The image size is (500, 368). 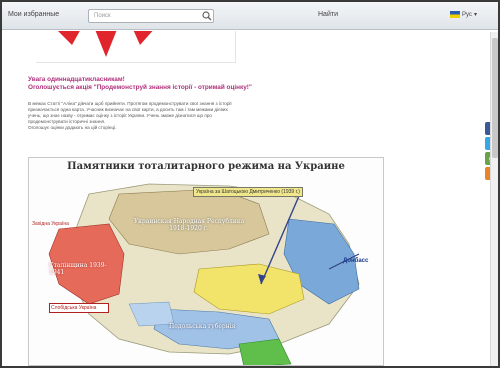 What do you see at coordinates (78, 269) in the screenshot?
I see `map-label: Сталінщина 1939-1941` at bounding box center [78, 269].